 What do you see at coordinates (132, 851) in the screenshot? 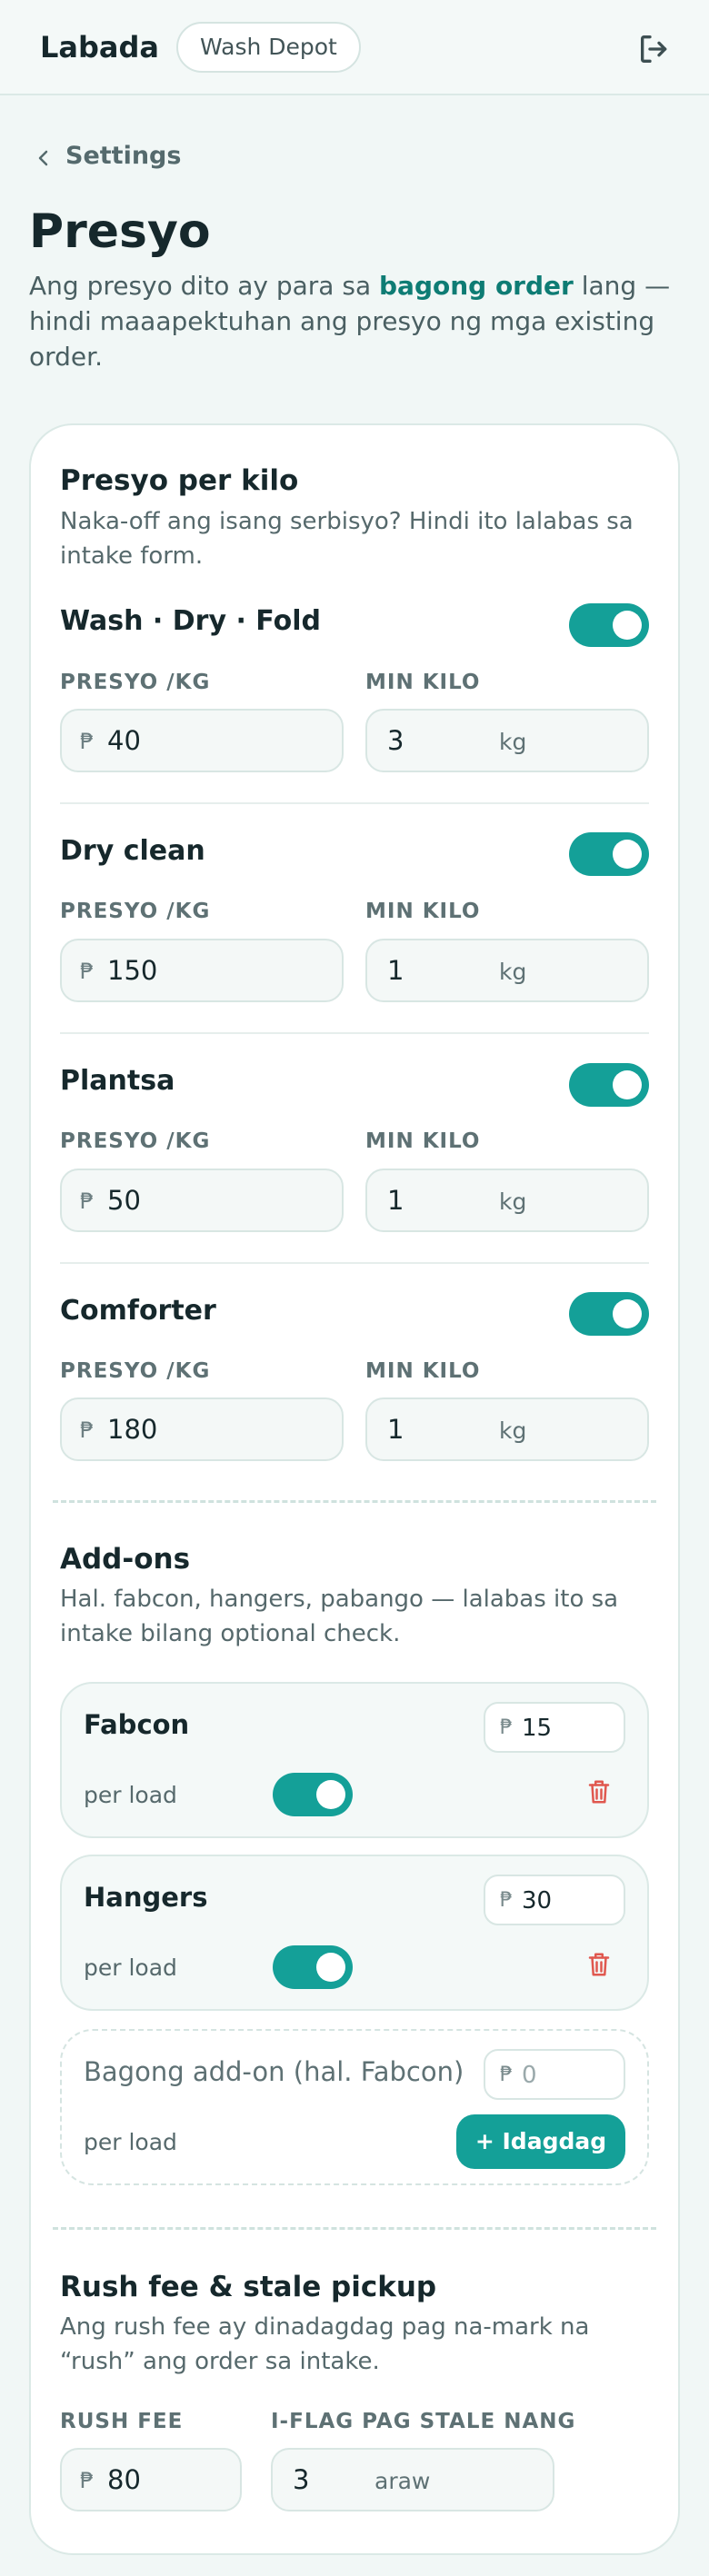
I see `service-name: Dry clean` at bounding box center [132, 851].